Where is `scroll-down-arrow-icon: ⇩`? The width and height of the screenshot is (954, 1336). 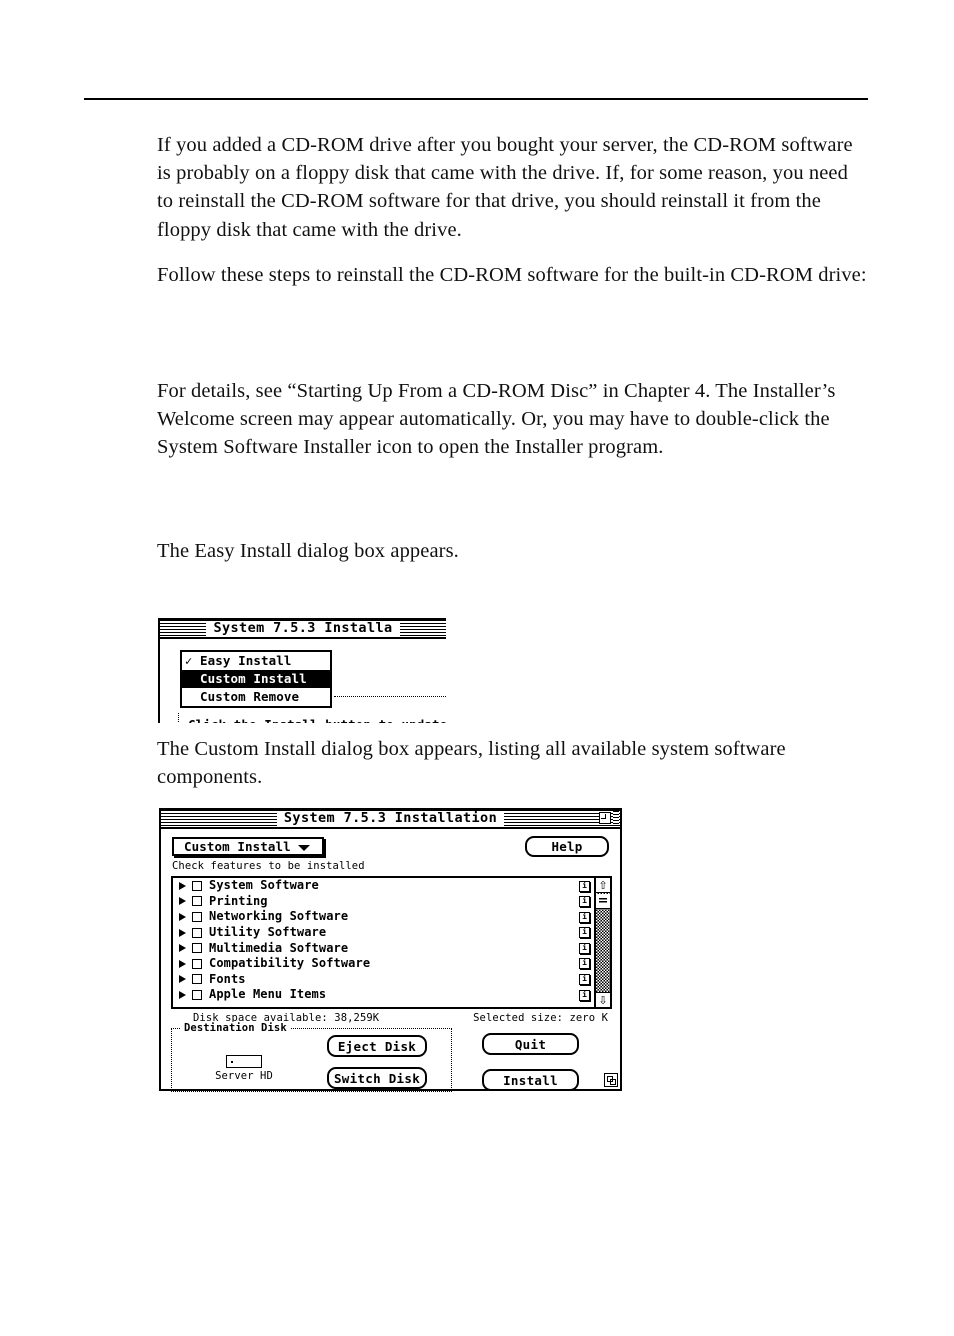 scroll-down-arrow-icon: ⇩ is located at coordinates (603, 999).